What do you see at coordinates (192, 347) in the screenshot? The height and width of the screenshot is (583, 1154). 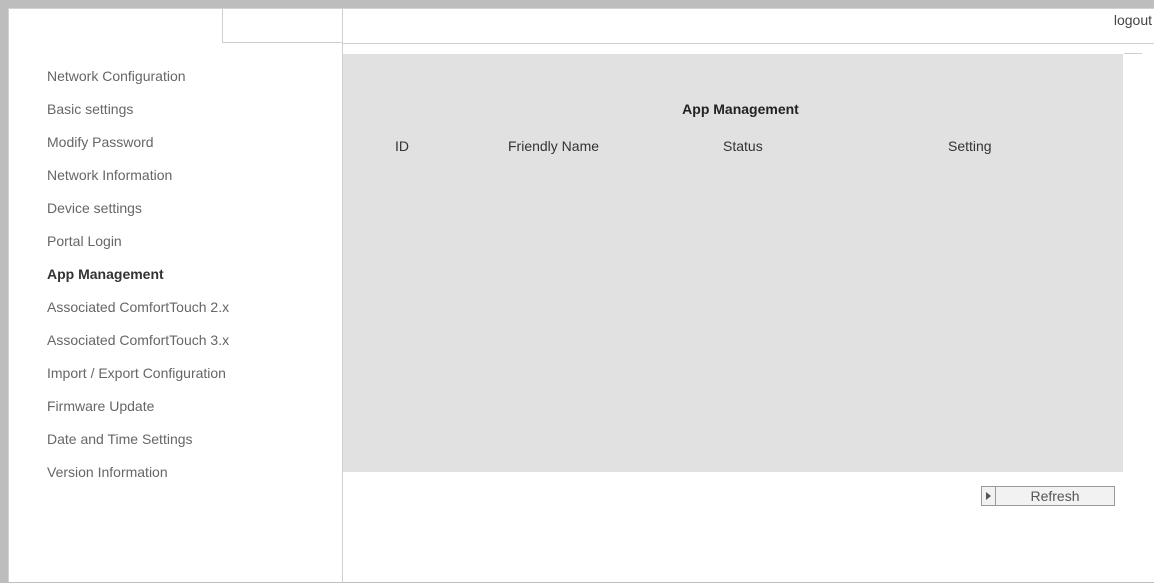 I see `sidebar-item-comforttouch-3x: Associated ComfortTouch 3.x` at bounding box center [192, 347].